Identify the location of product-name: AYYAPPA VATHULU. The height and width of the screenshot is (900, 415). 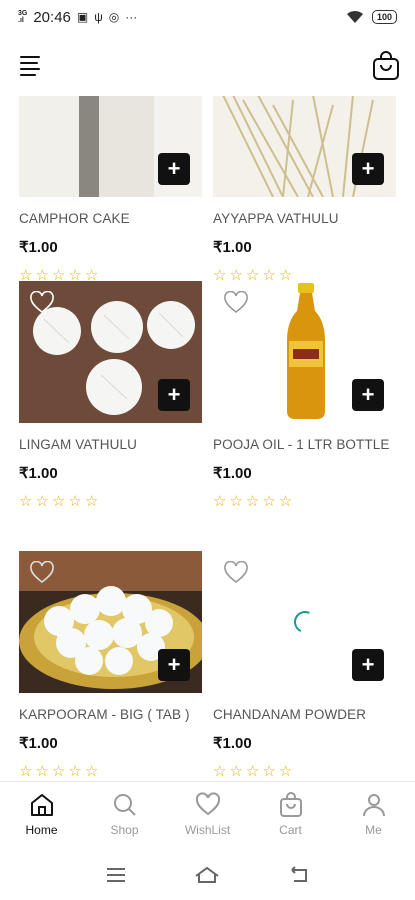
(276, 218).